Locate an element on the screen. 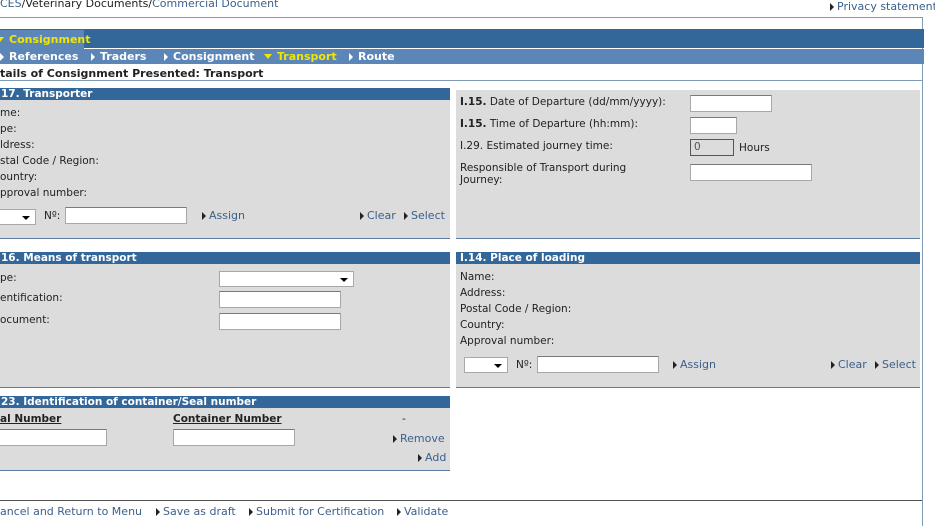 This screenshot has height=526, width=935. responsible-label-2: Journey: is located at coordinates (481, 180).